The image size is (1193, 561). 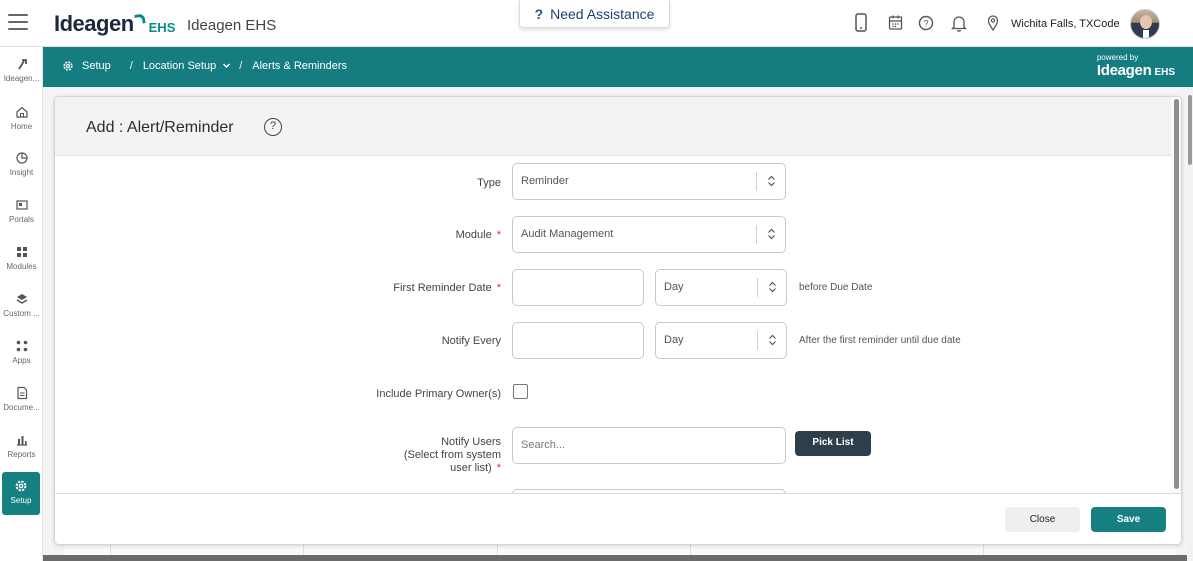 What do you see at coordinates (1190, 130) in the screenshot?
I see `page-scrollbar-thumb` at bounding box center [1190, 130].